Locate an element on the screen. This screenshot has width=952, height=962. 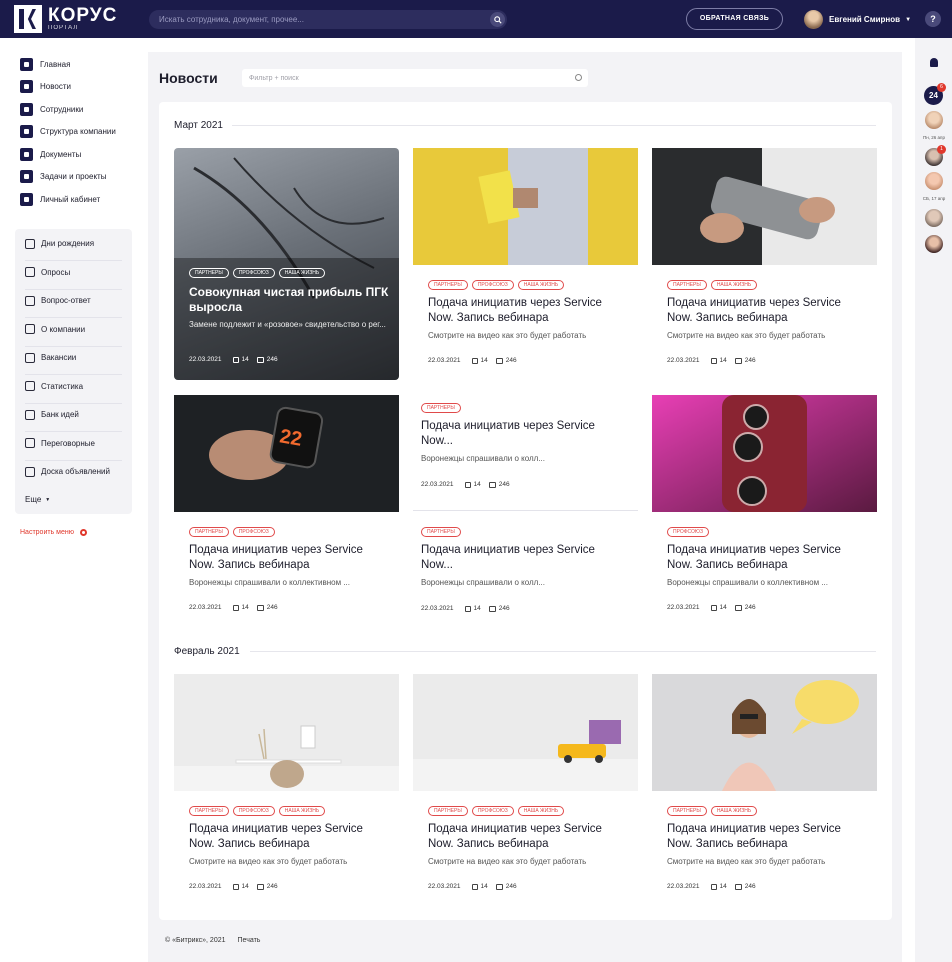
search-button is located at coordinates (497, 19).